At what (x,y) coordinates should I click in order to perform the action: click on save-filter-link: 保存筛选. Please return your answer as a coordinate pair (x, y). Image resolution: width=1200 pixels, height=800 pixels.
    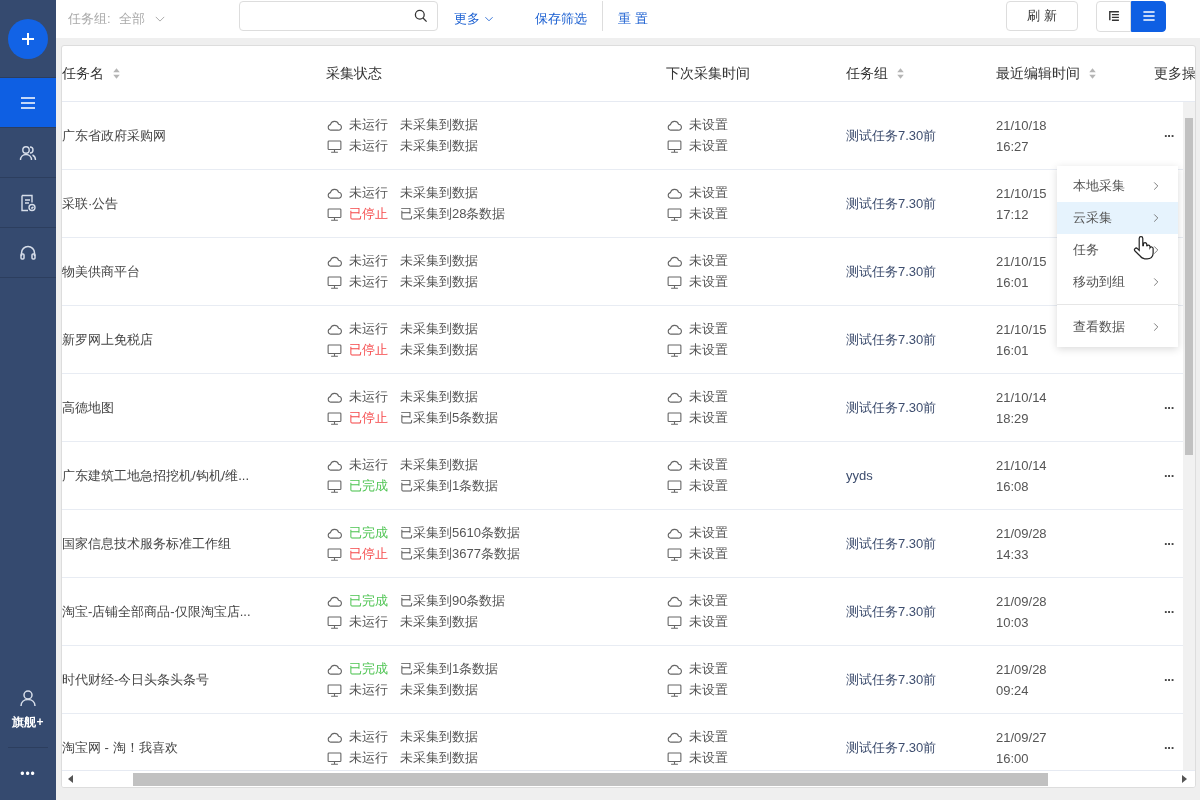
    Looking at the image, I should click on (561, 19).